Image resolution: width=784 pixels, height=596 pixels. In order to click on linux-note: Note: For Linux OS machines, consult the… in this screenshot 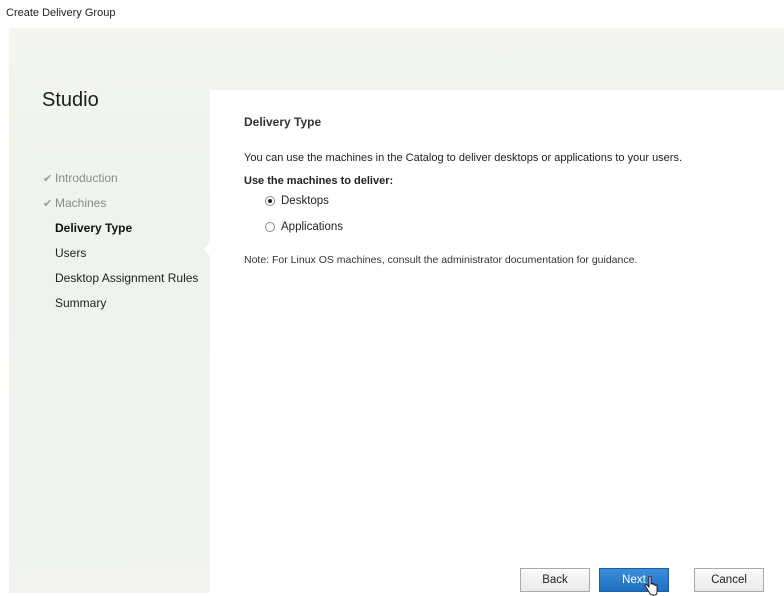, I will do `click(441, 260)`.